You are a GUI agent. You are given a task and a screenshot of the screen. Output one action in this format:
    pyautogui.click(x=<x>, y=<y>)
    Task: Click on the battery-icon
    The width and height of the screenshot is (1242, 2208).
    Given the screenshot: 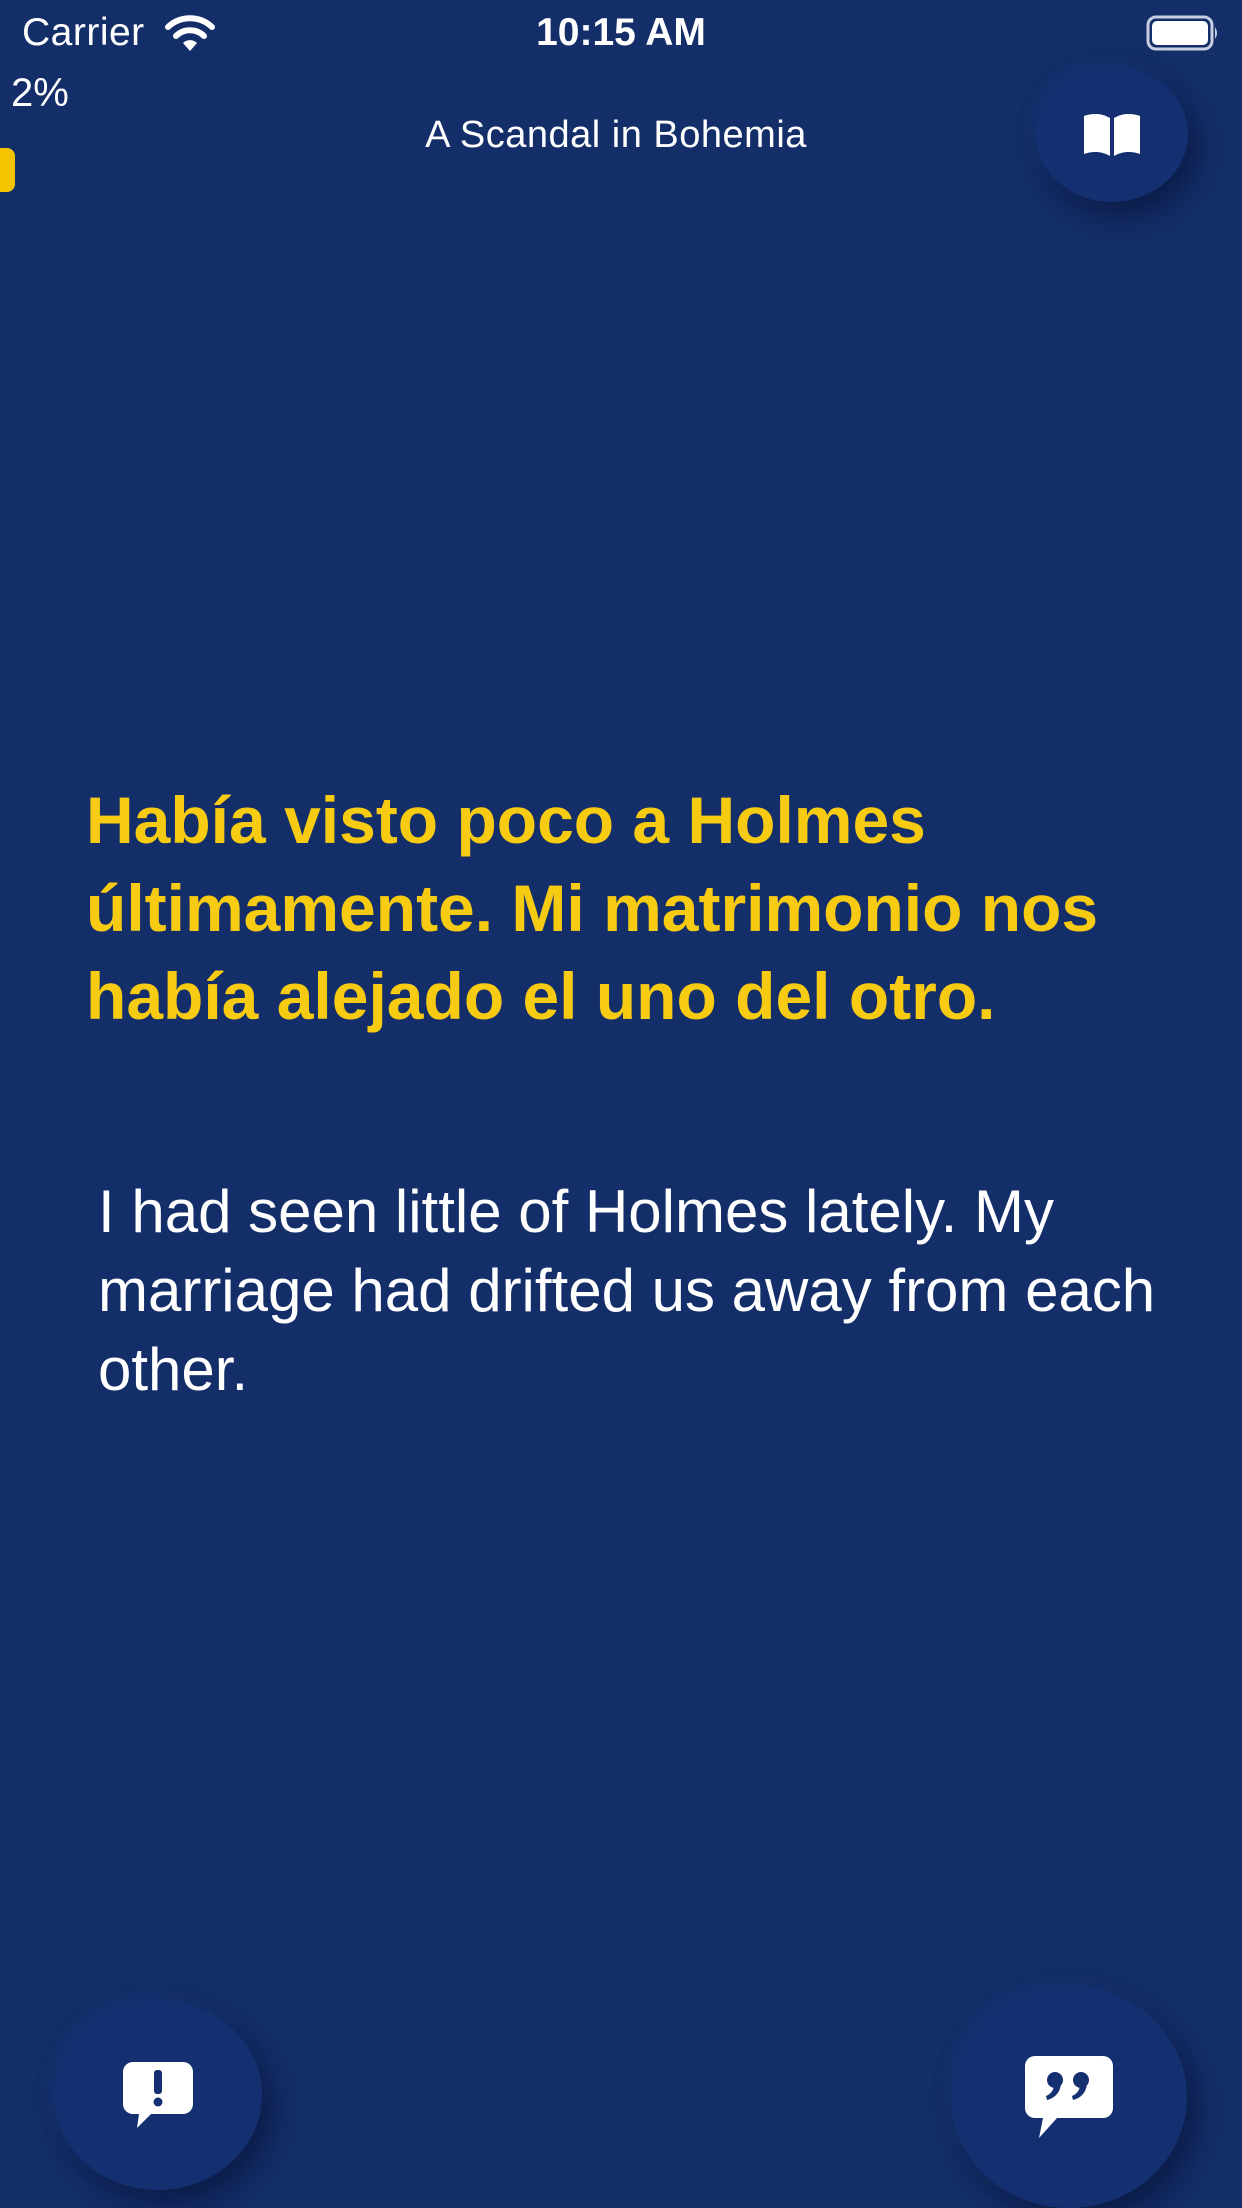 What is the action you would take?
    pyautogui.click(x=1181, y=33)
    